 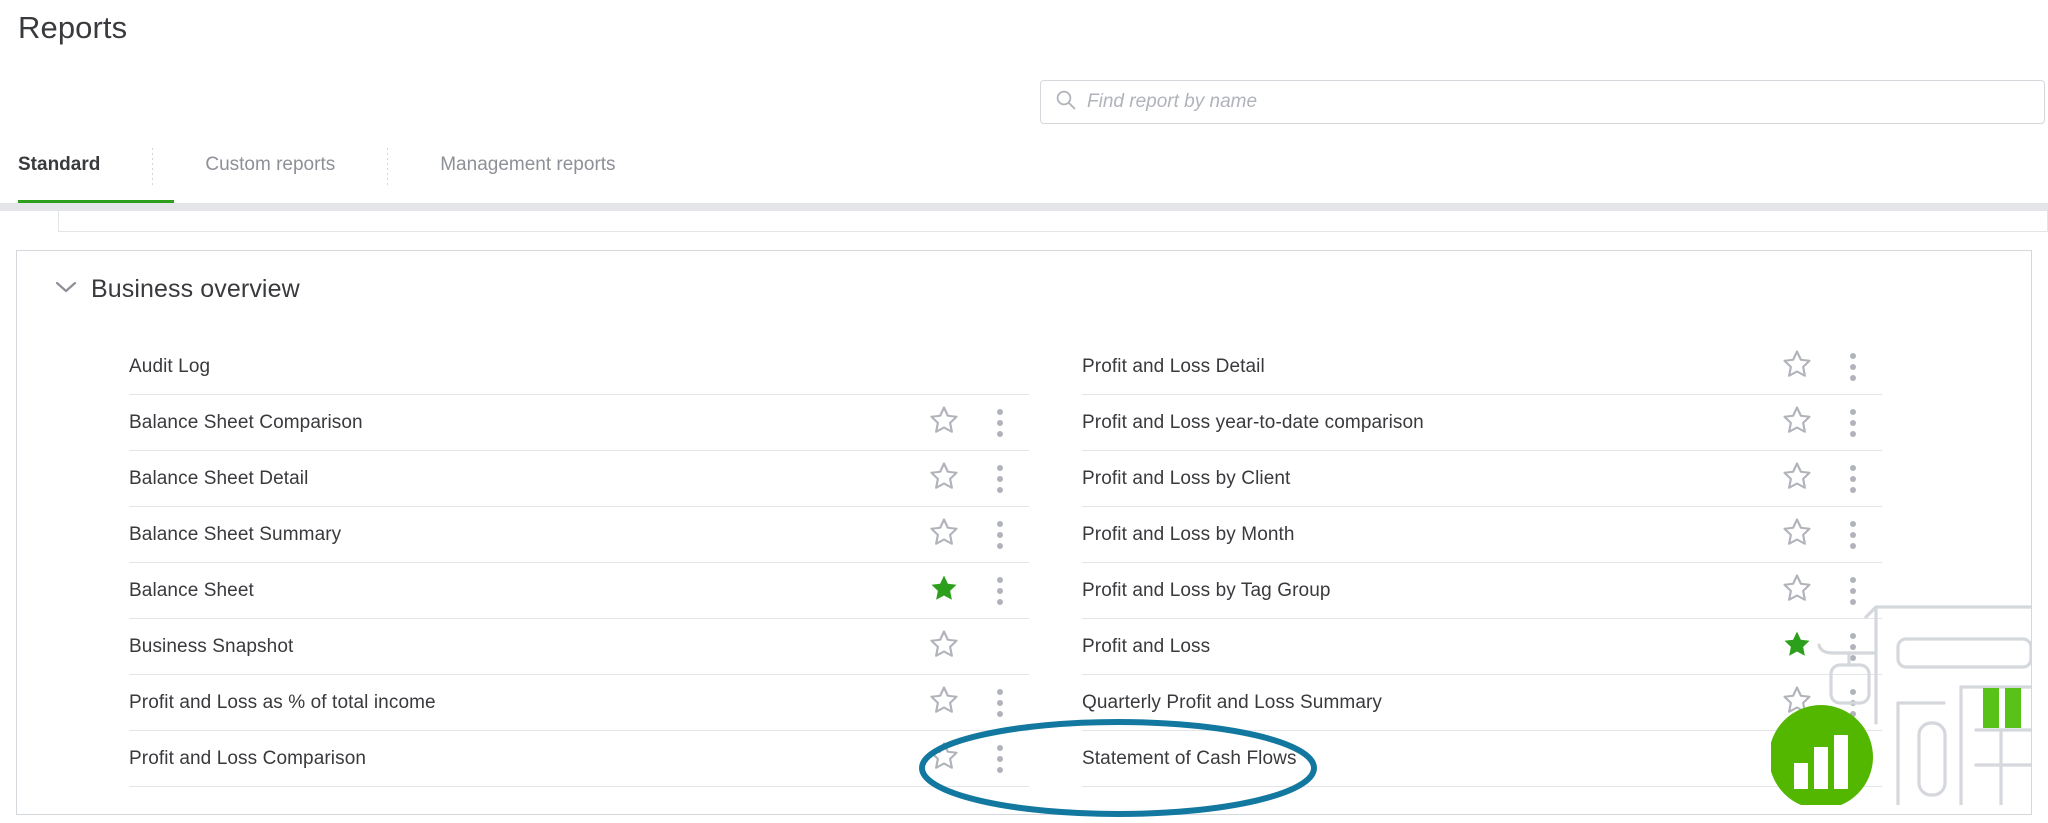 I want to click on report-name: Business Snapshot, so click(x=523, y=647).